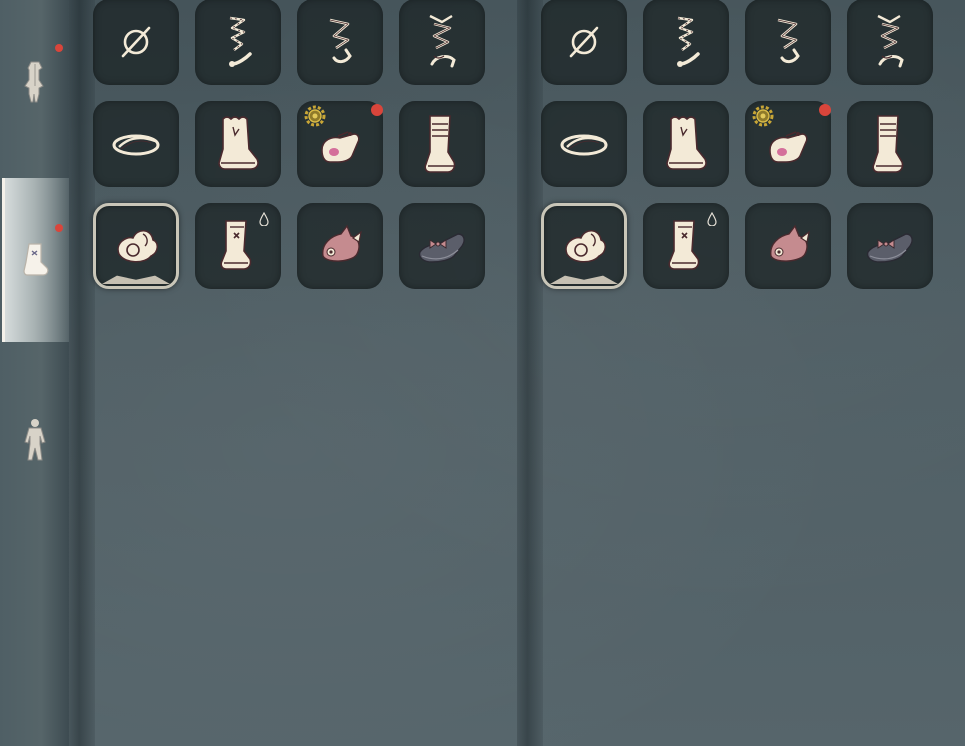  I want to click on category-sidebar, so click(34, 373).